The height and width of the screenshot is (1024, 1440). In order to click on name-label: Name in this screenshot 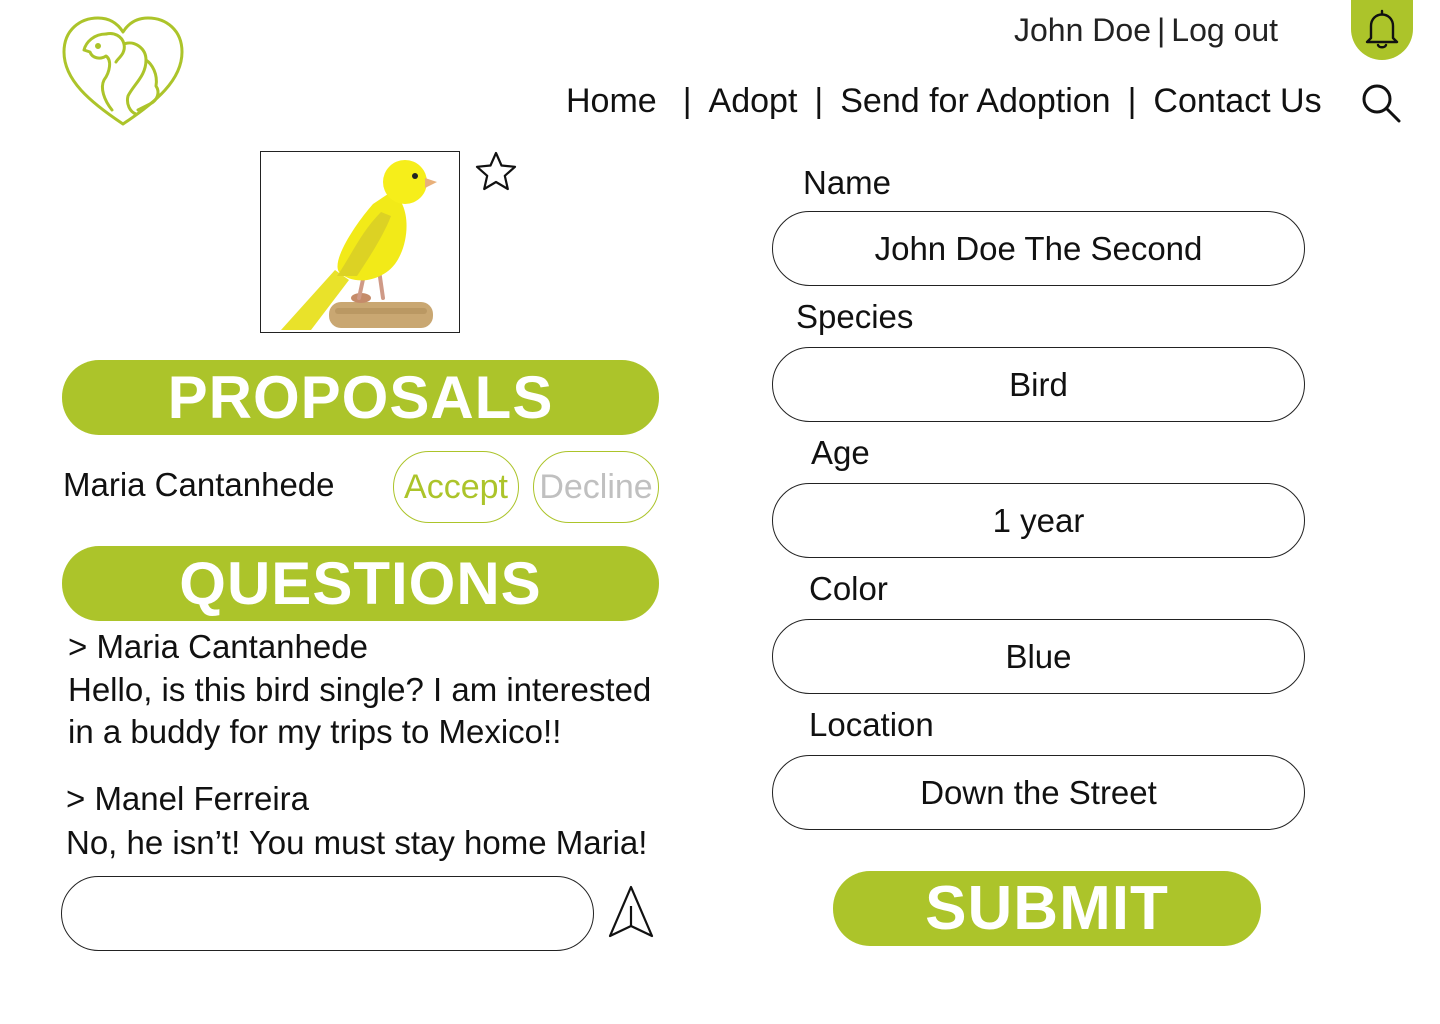, I will do `click(847, 182)`.